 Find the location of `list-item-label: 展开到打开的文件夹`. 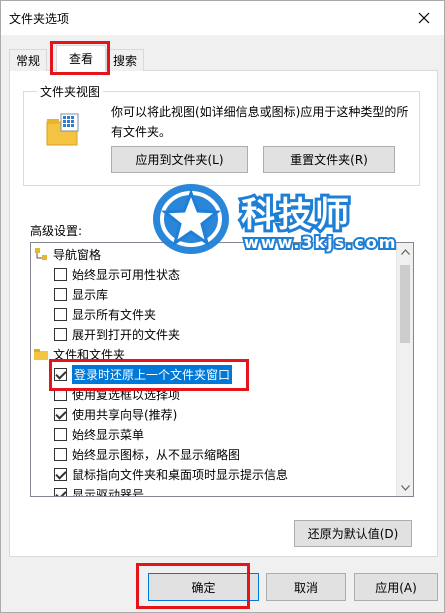

list-item-label: 展开到打开的文件夹 is located at coordinates (126, 334).